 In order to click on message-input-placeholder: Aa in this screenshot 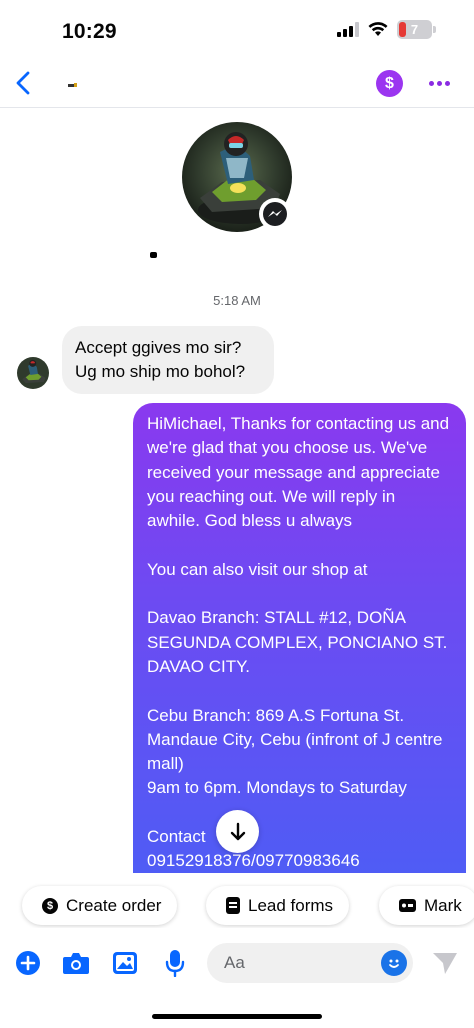, I will do `click(234, 962)`.